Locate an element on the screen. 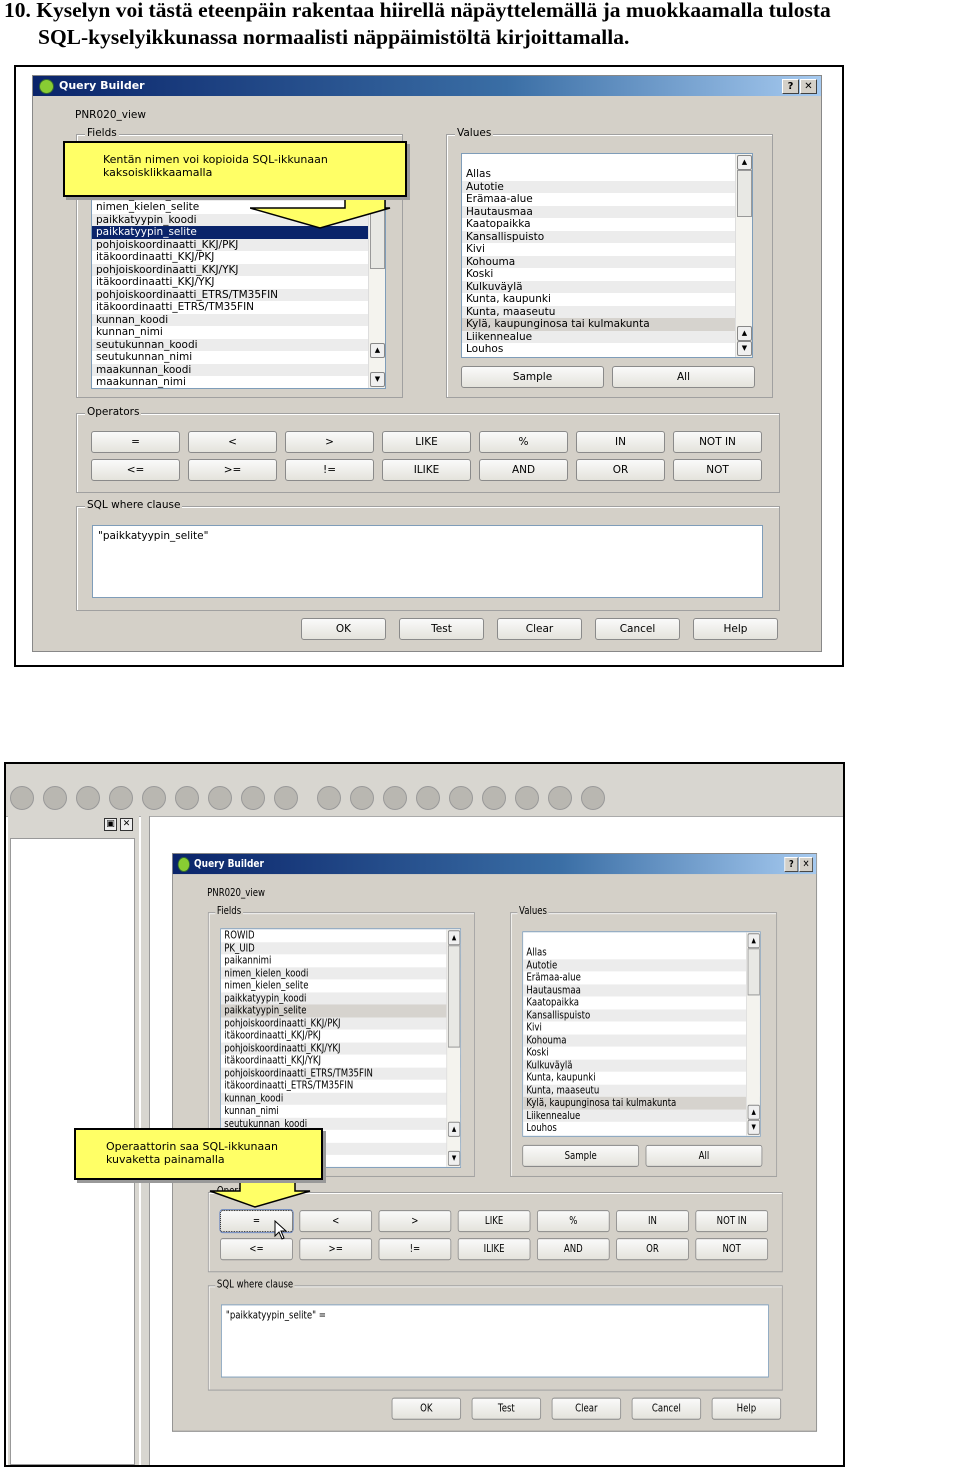 This screenshot has width=960, height=1468. identify-icon is located at coordinates (329, 798).